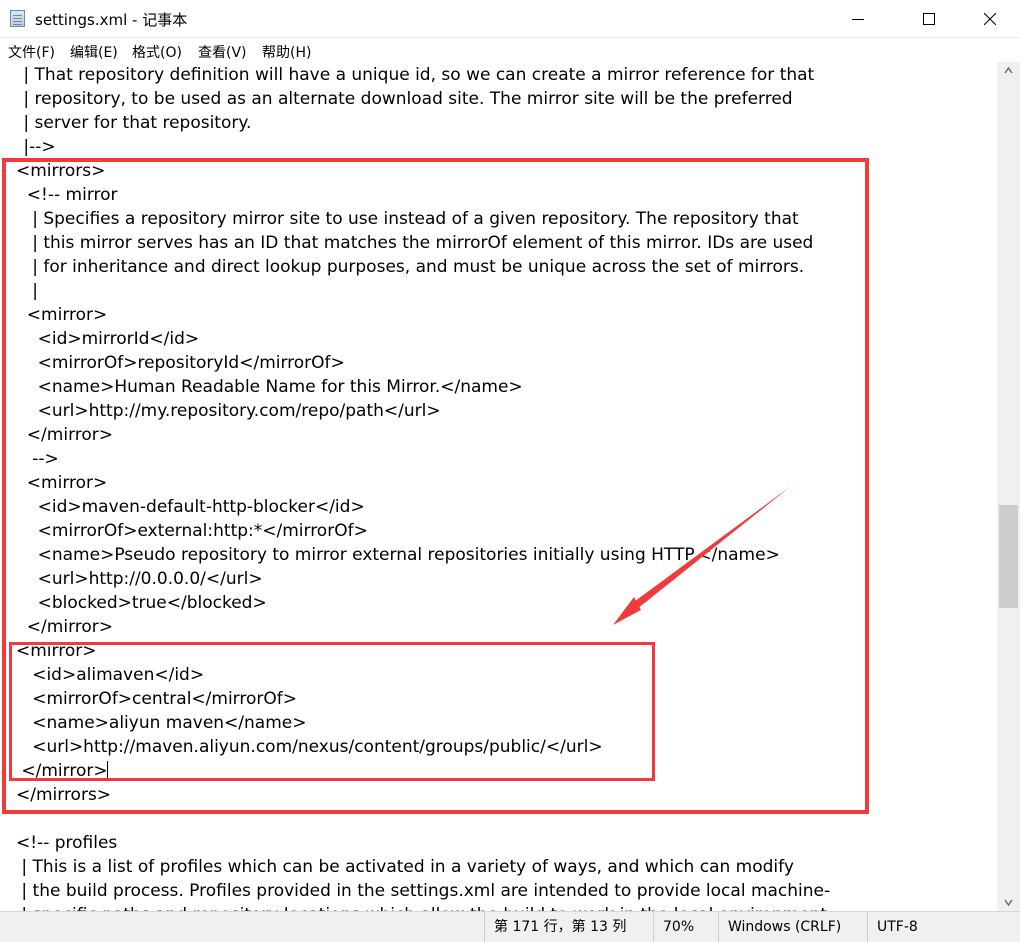 This screenshot has height=942, width=1020. What do you see at coordinates (510, 19) in the screenshot?
I see `title-bar: settings.xml - 记事本` at bounding box center [510, 19].